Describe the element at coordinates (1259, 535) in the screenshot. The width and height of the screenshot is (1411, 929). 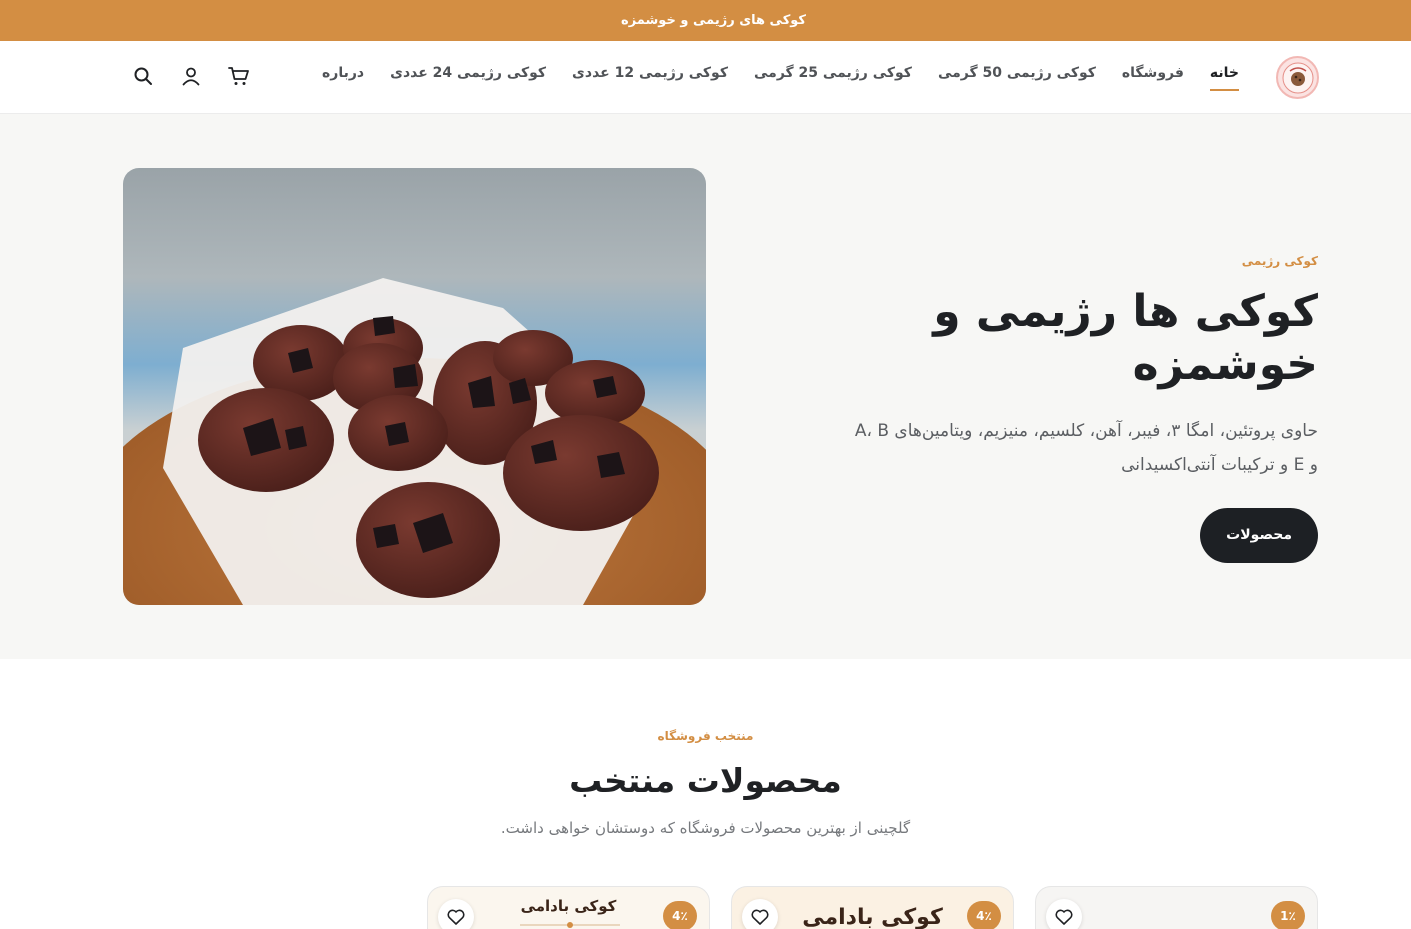
I see `products-button: محصولات` at that location.